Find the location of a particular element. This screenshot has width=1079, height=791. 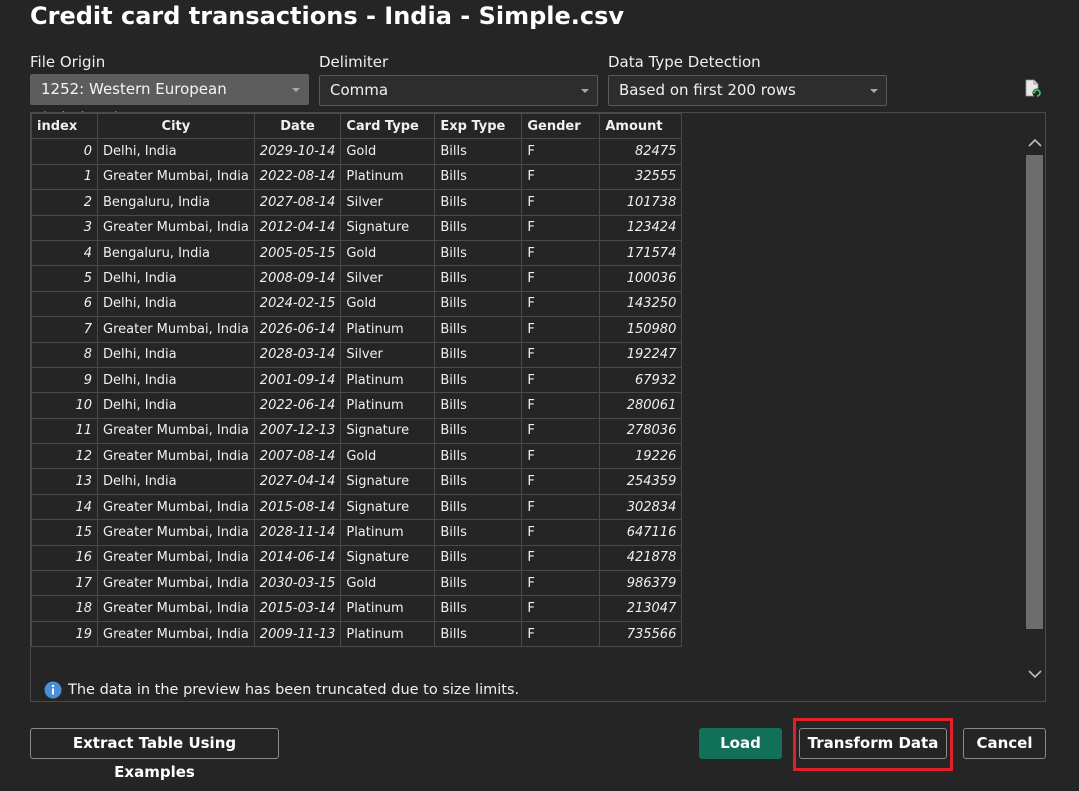

column-header-date: Date is located at coordinates (297, 126).